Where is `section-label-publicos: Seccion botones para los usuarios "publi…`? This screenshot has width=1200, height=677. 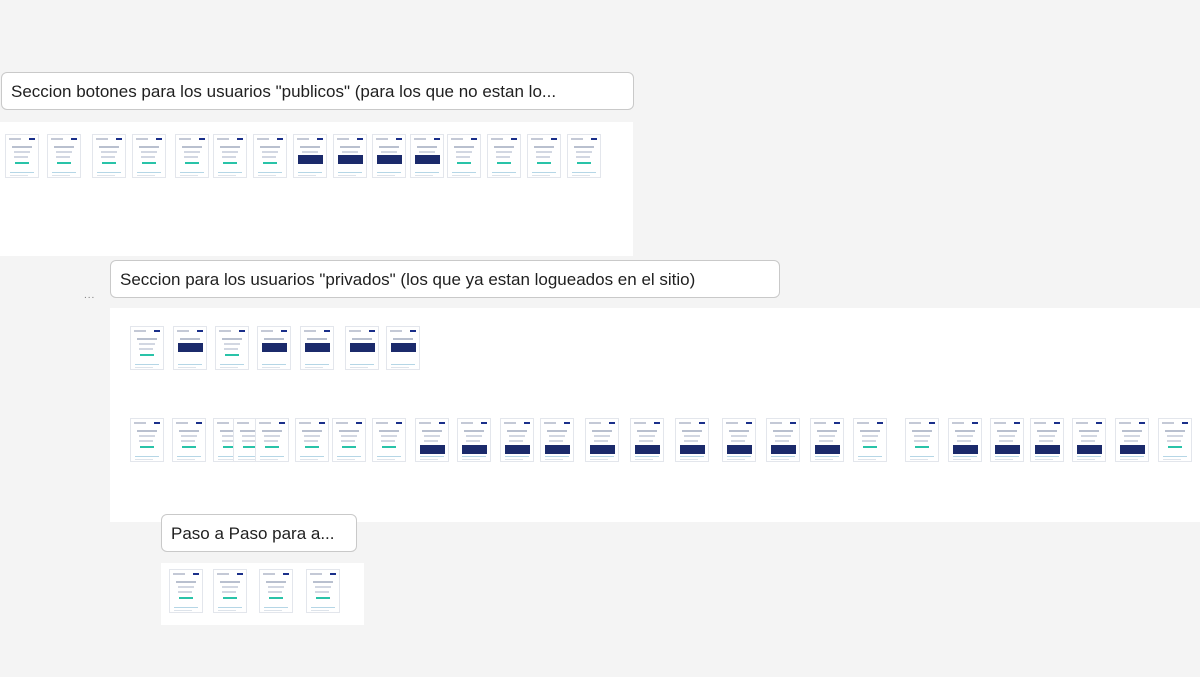
section-label-publicos: Seccion botones para los usuarios "publi… is located at coordinates (317, 91).